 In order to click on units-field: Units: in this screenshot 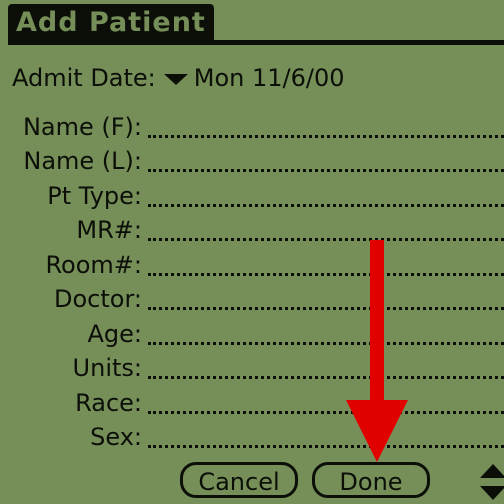, I will do `click(252, 368)`.